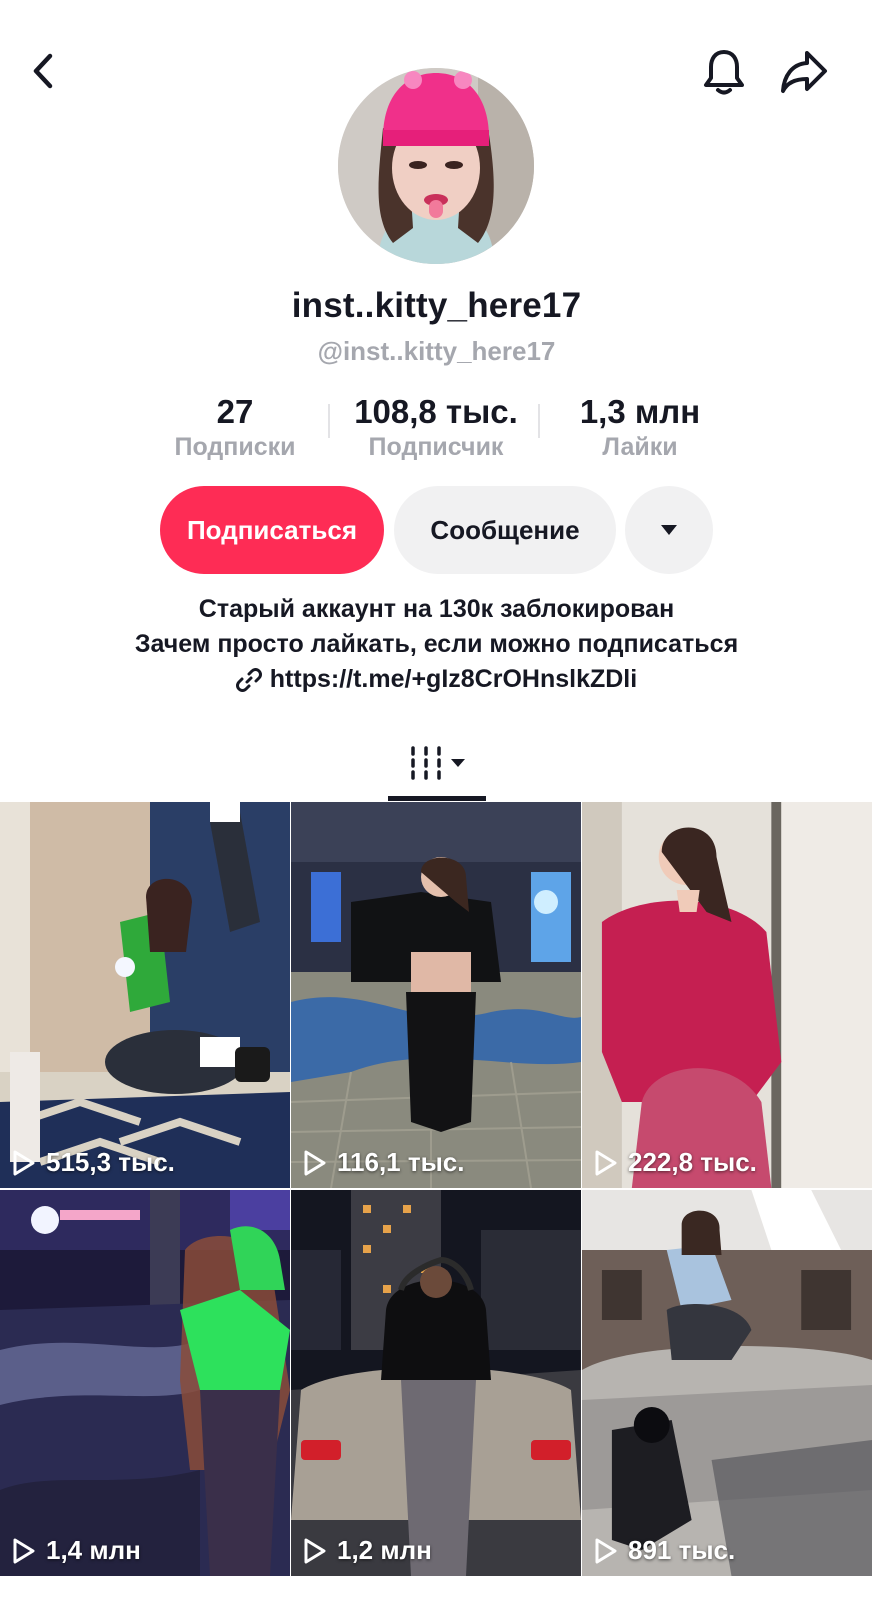 The height and width of the screenshot is (1600, 873). What do you see at coordinates (248, 679) in the screenshot?
I see `link-icon` at bounding box center [248, 679].